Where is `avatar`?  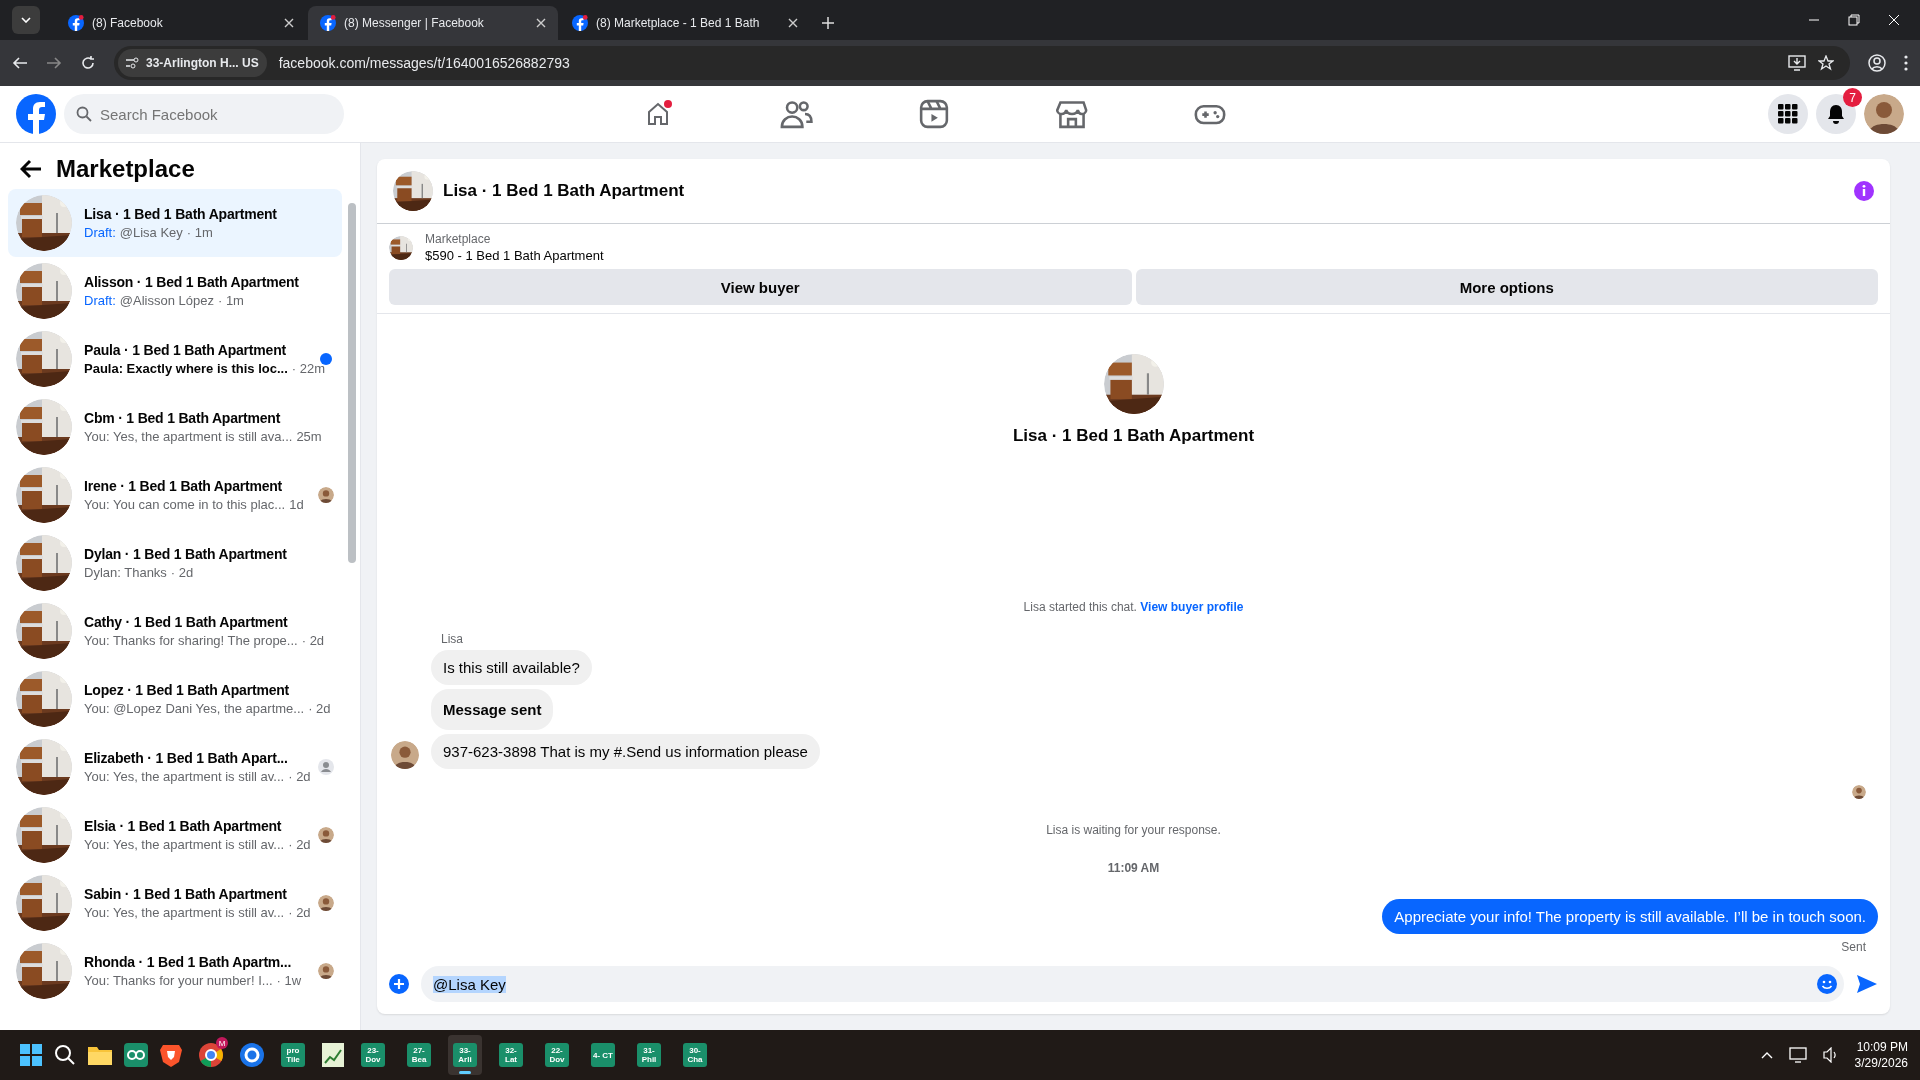 avatar is located at coordinates (405, 755).